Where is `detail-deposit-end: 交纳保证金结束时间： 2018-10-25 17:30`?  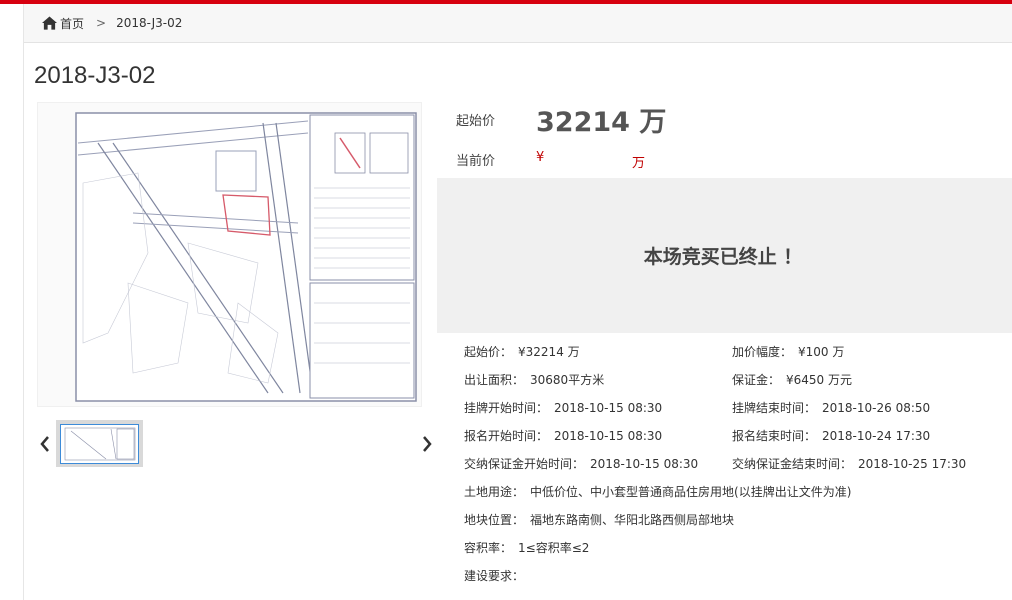 detail-deposit-end: 交纳保证金结束时间： 2018-10-25 17:30 is located at coordinates (849, 463).